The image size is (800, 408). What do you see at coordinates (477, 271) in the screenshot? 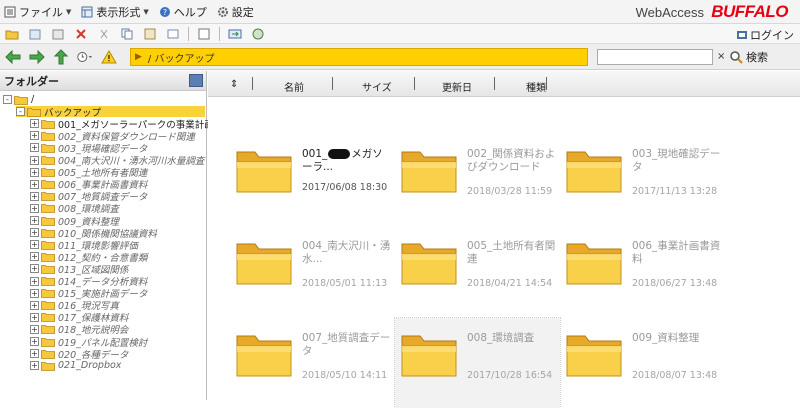
I see `folder-item: 005_土地所有者関連 2018/04/21 14:54` at bounding box center [477, 271].